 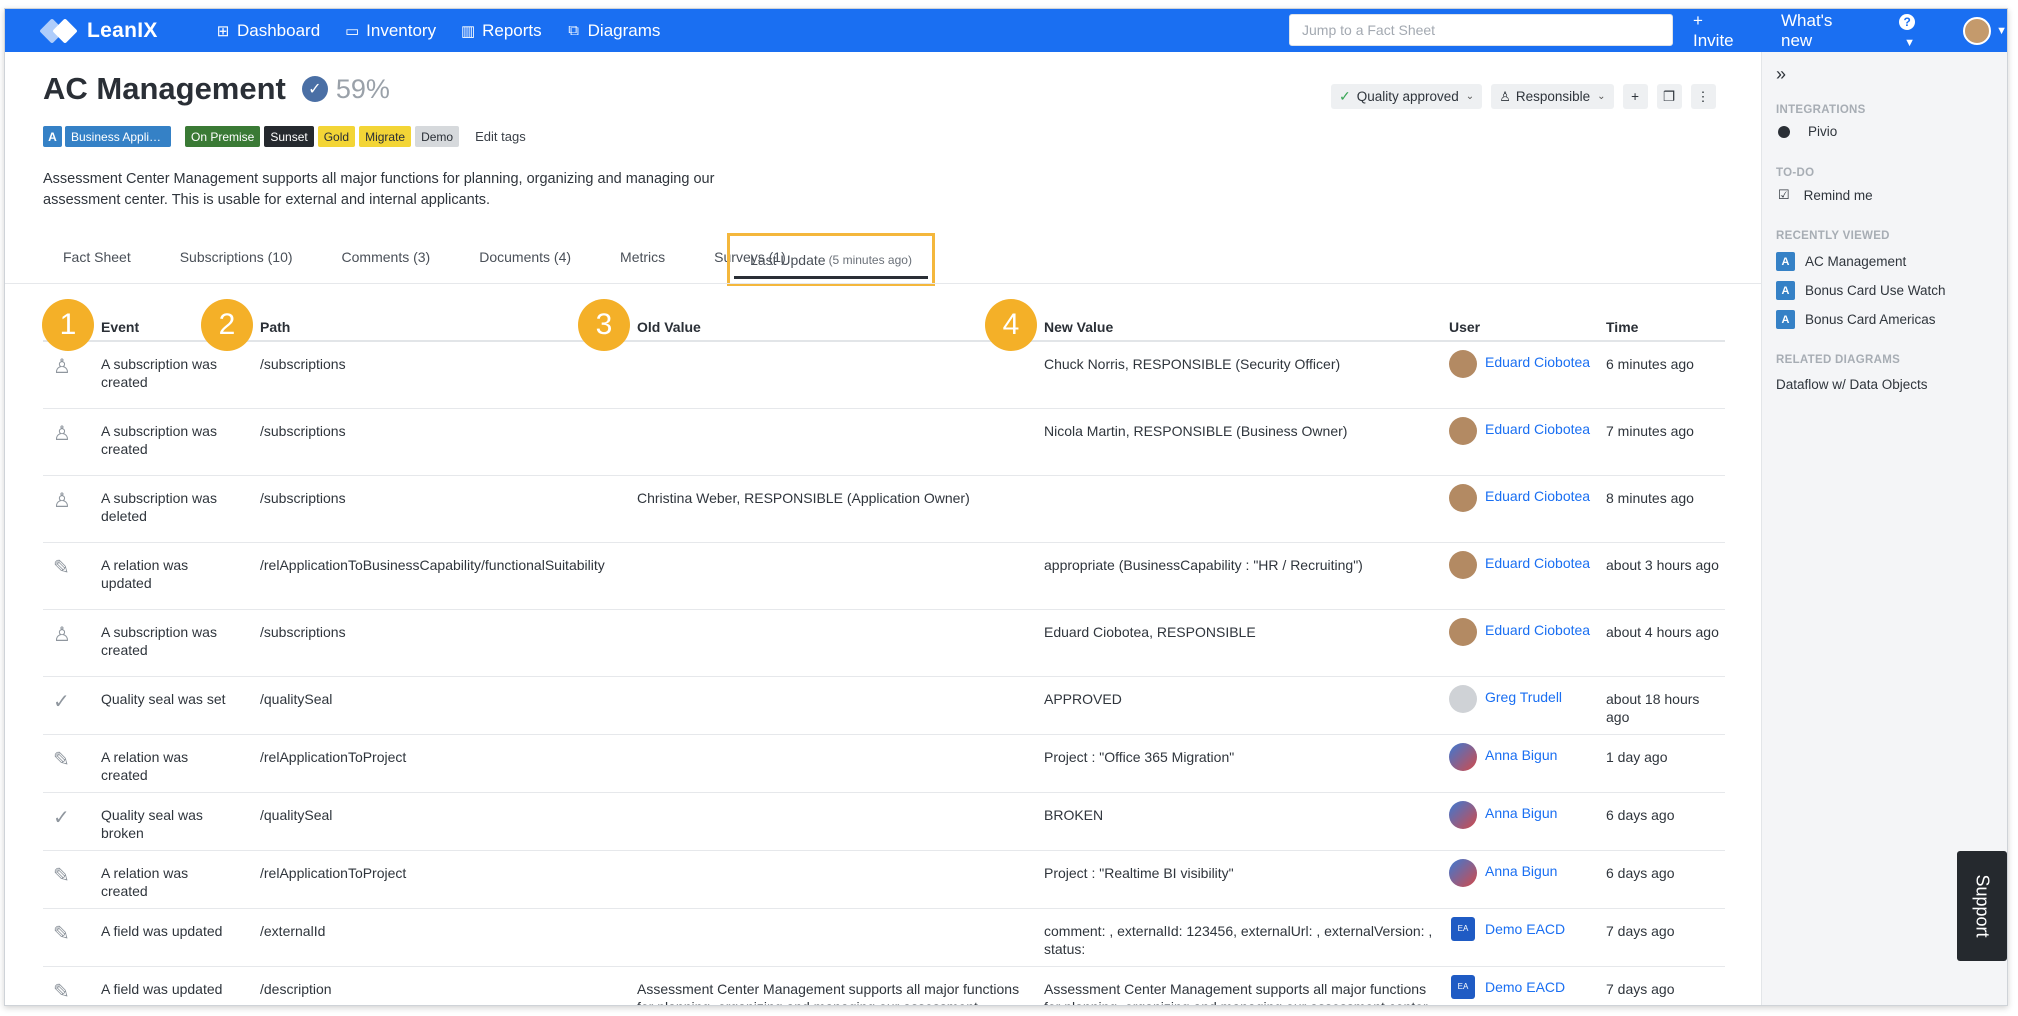 I want to click on help-menu: ?▼, so click(x=1914, y=31).